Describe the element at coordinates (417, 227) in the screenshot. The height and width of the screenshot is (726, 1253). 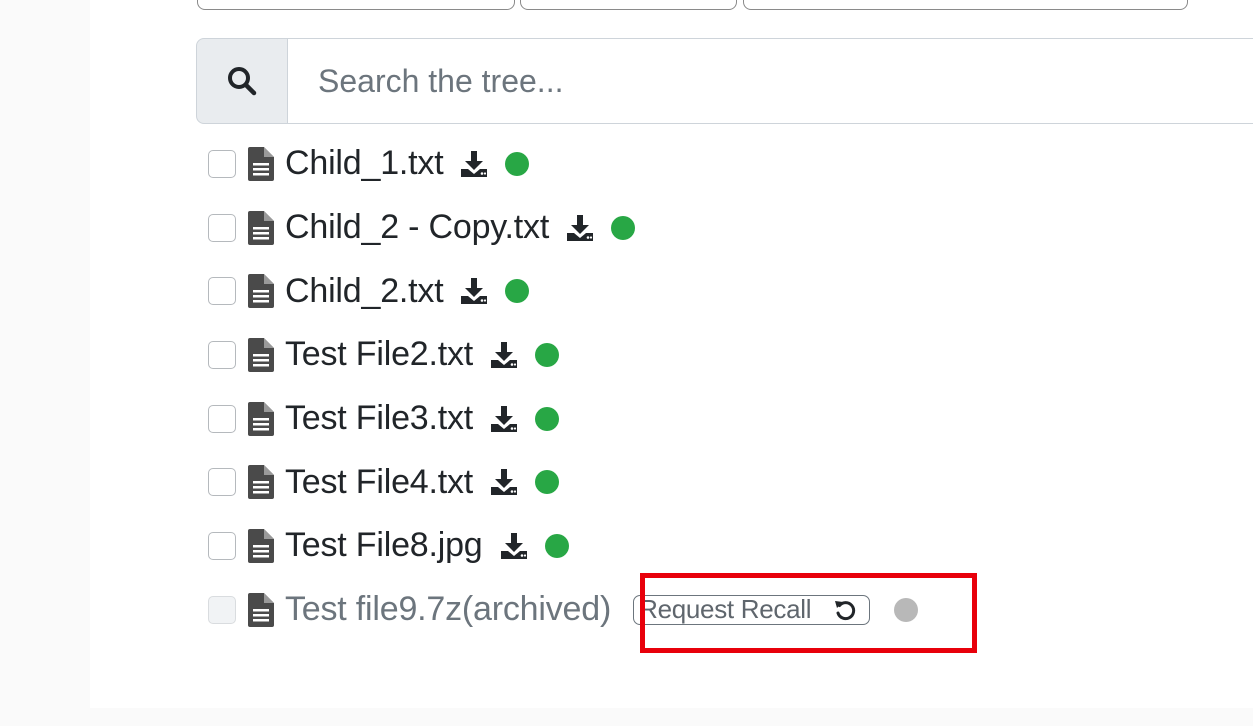
I see `file-name: Child_2 - Copy.txt` at that location.